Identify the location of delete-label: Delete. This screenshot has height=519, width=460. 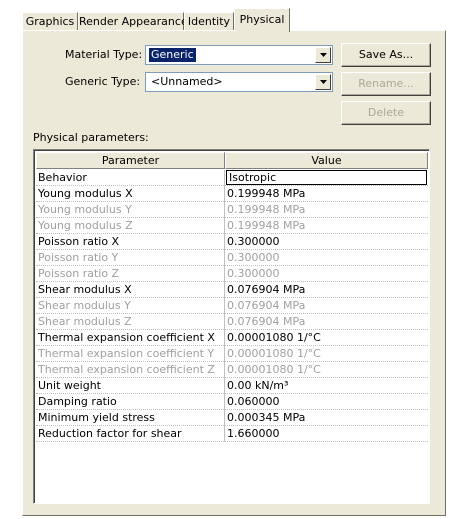
(386, 112).